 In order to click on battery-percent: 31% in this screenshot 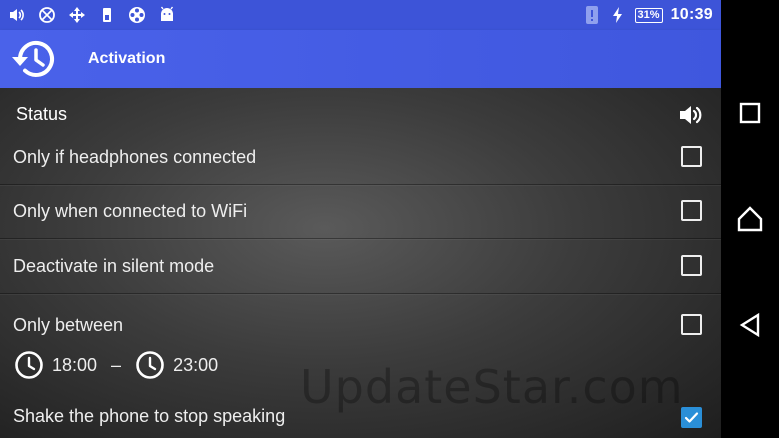, I will do `click(648, 15)`.